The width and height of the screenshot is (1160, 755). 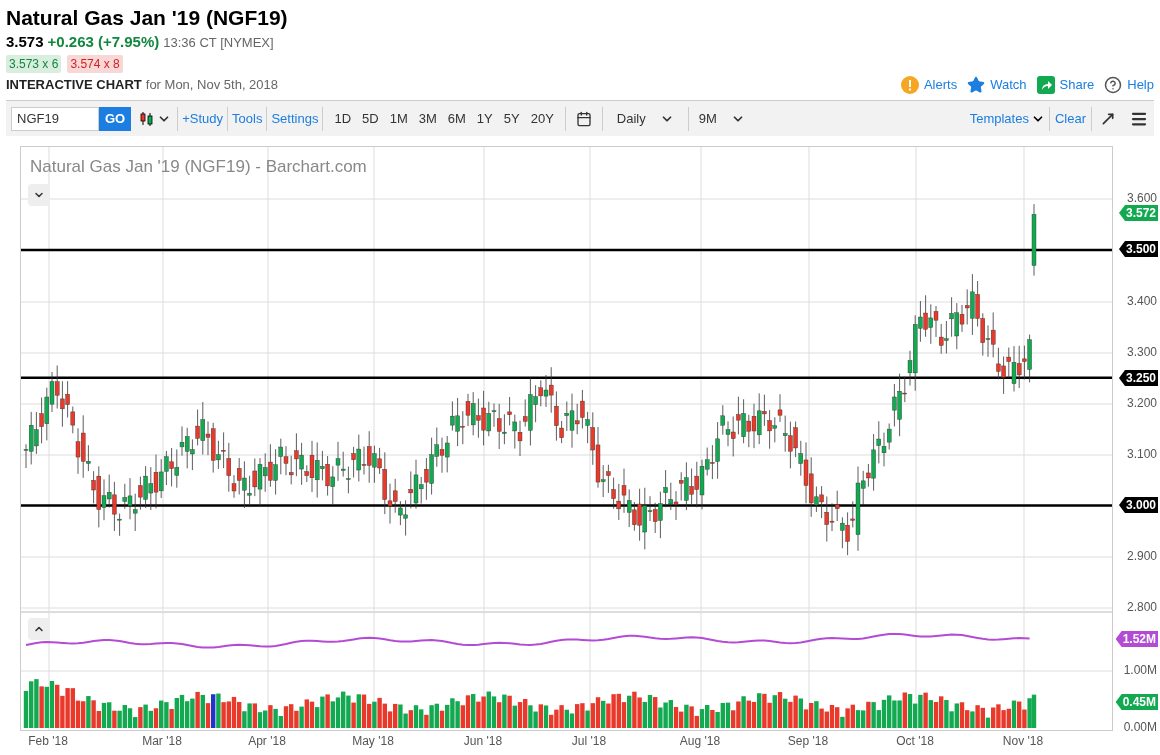 I want to click on templates-dropdown: Templates, so click(x=1007, y=118).